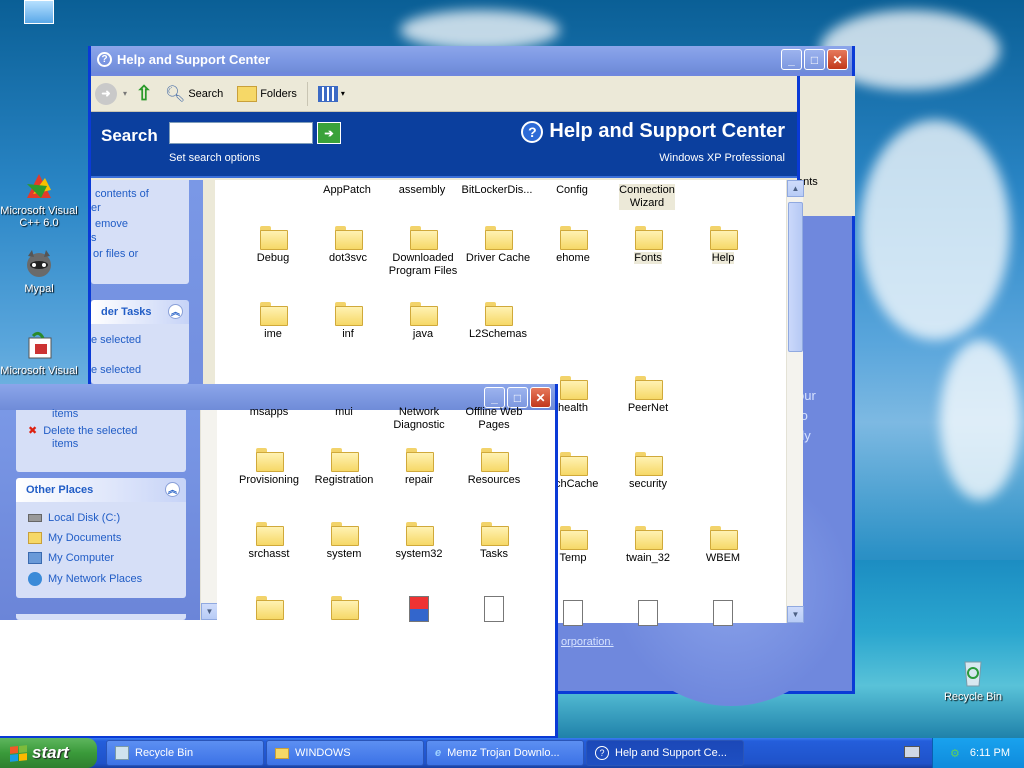 The width and height of the screenshot is (1024, 768). I want to click on start-button: start, so click(48, 753).